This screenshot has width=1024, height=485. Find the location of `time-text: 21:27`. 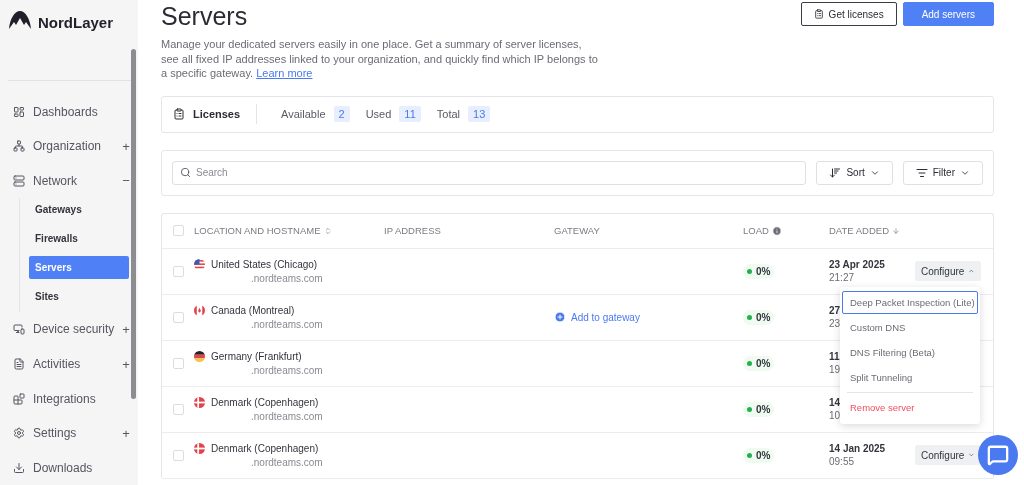

time-text: 21:27 is located at coordinates (842, 277).